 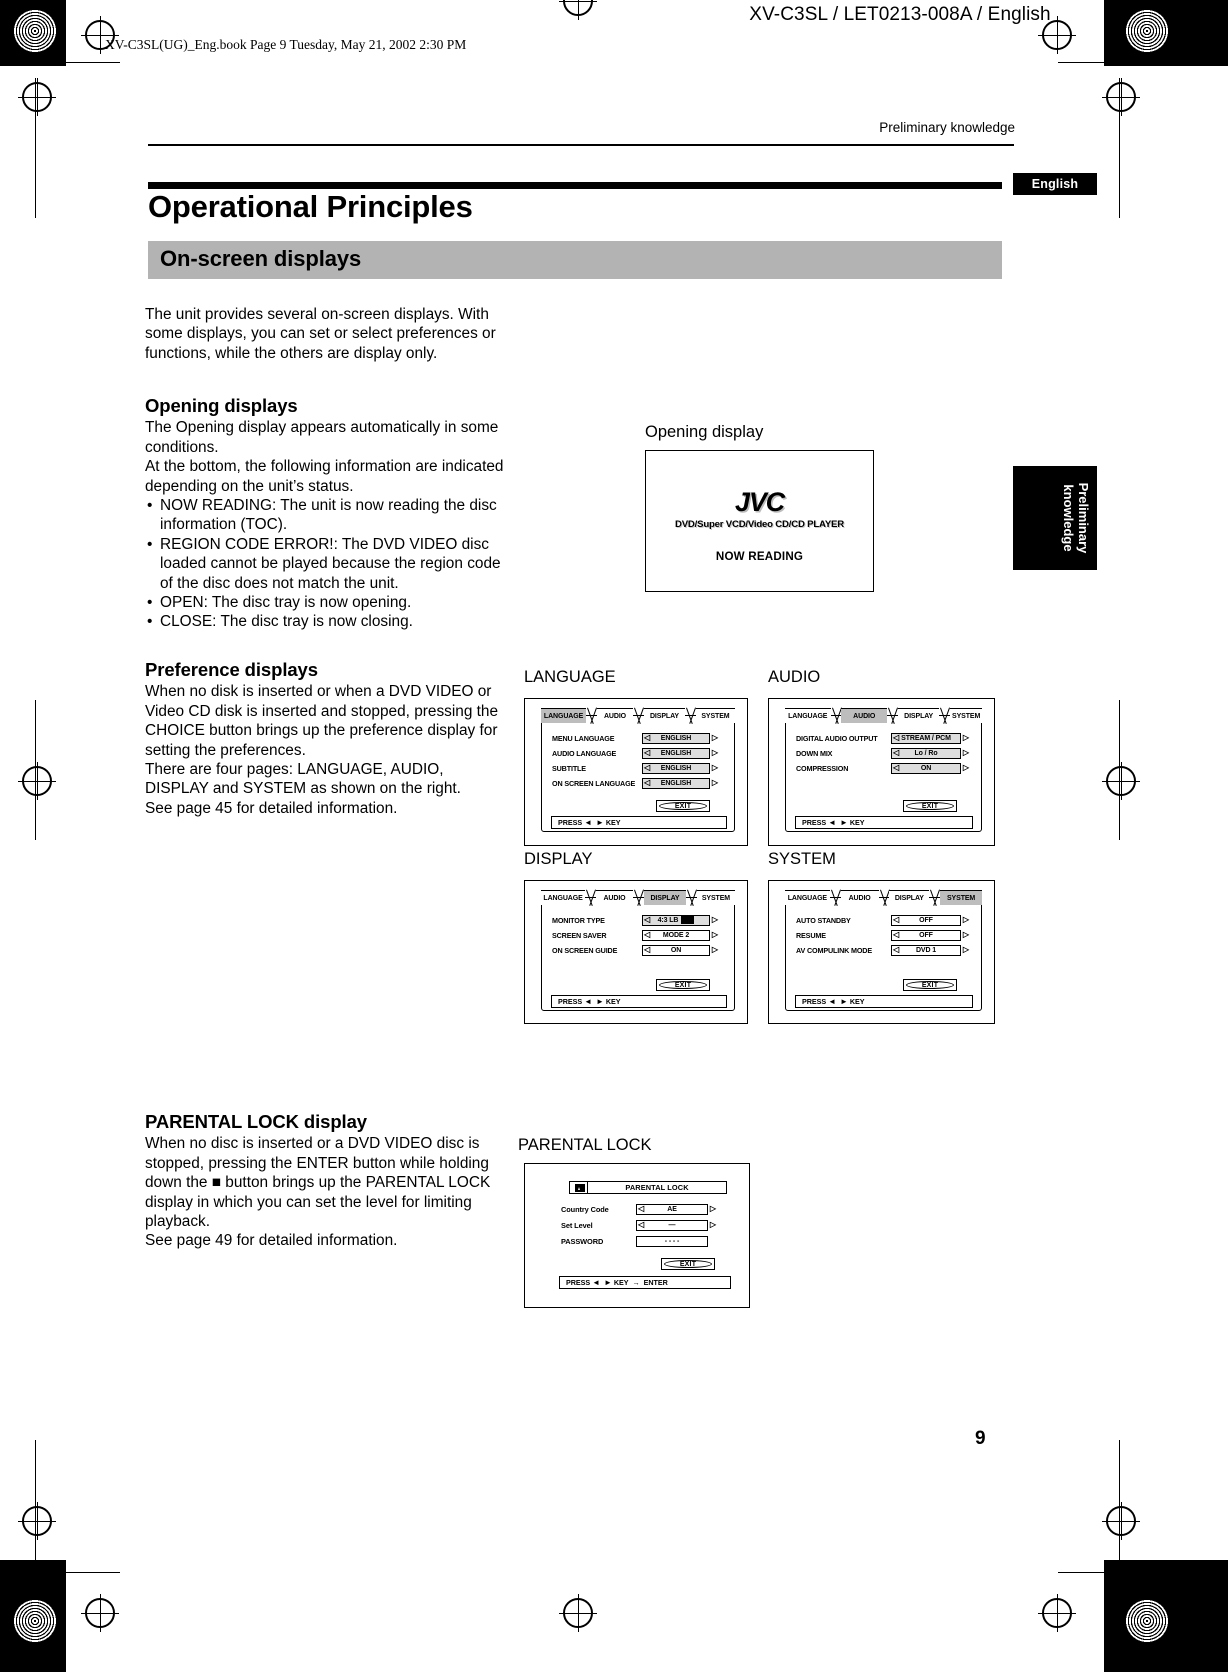 What do you see at coordinates (672, 1241) in the screenshot?
I see `password-field: - - - -` at bounding box center [672, 1241].